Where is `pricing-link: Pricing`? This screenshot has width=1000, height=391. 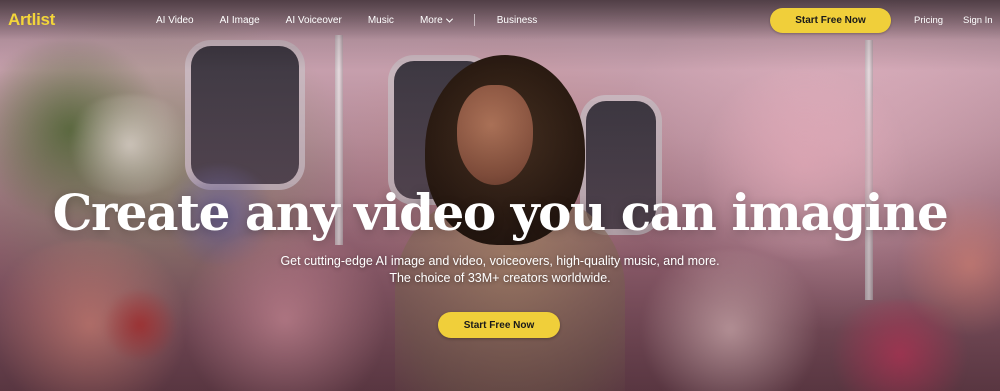 pricing-link: Pricing is located at coordinates (928, 20).